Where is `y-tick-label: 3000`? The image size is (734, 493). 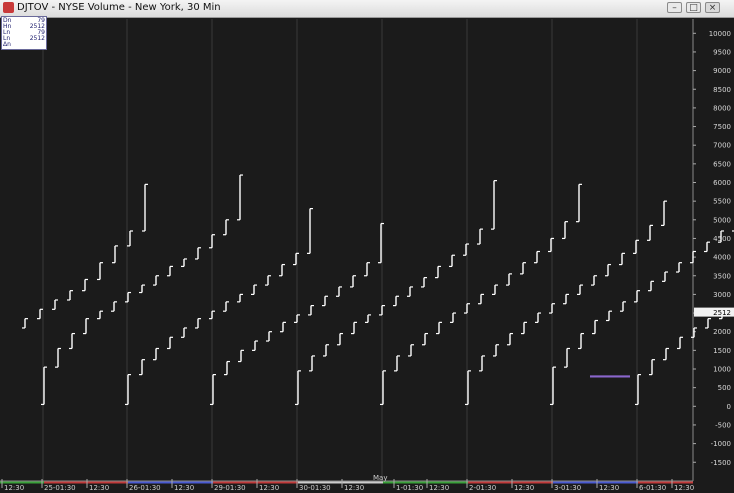 y-tick-label: 3000 is located at coordinates (722, 295).